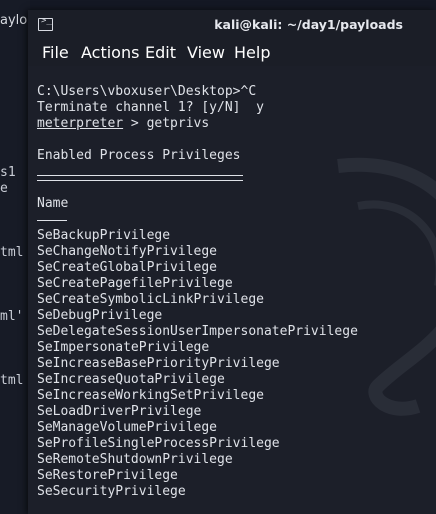 Image resolution: width=436 pixels, height=514 pixels. What do you see at coordinates (53, 203) in the screenshot?
I see `column-header: Name` at bounding box center [53, 203].